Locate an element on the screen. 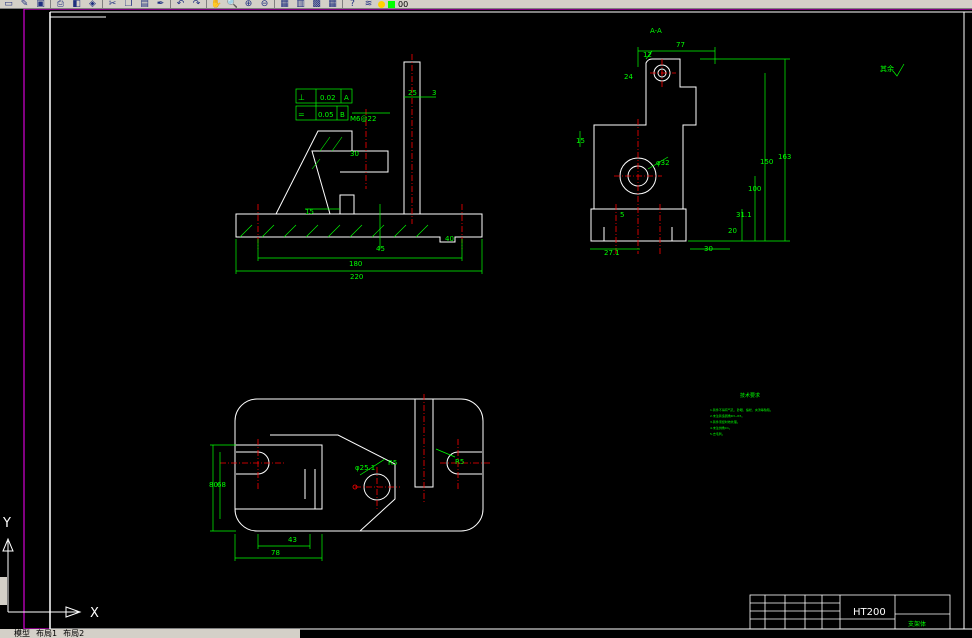 Image resolution: width=972 pixels, height=638 pixels. layers-icon: ≋ is located at coordinates (368, 4).